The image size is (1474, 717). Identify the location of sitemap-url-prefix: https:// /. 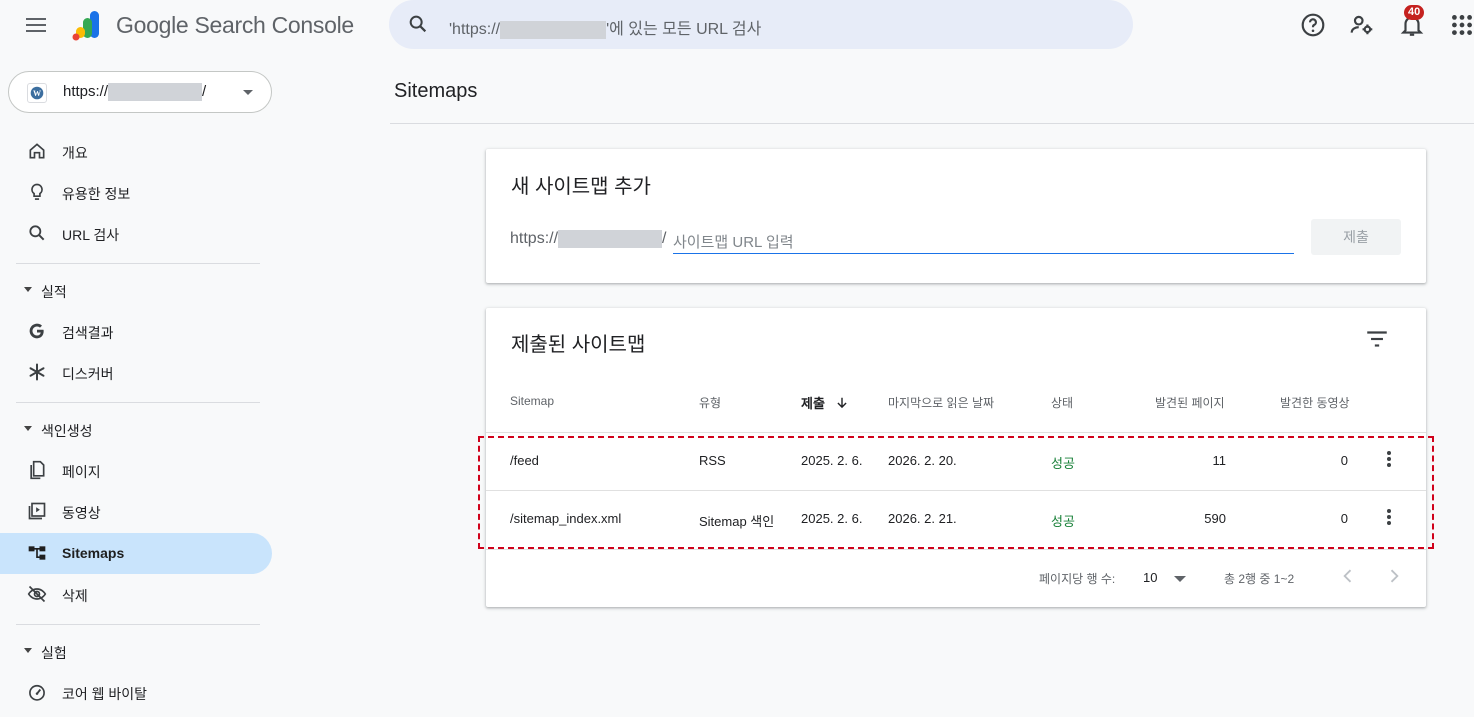
(588, 239).